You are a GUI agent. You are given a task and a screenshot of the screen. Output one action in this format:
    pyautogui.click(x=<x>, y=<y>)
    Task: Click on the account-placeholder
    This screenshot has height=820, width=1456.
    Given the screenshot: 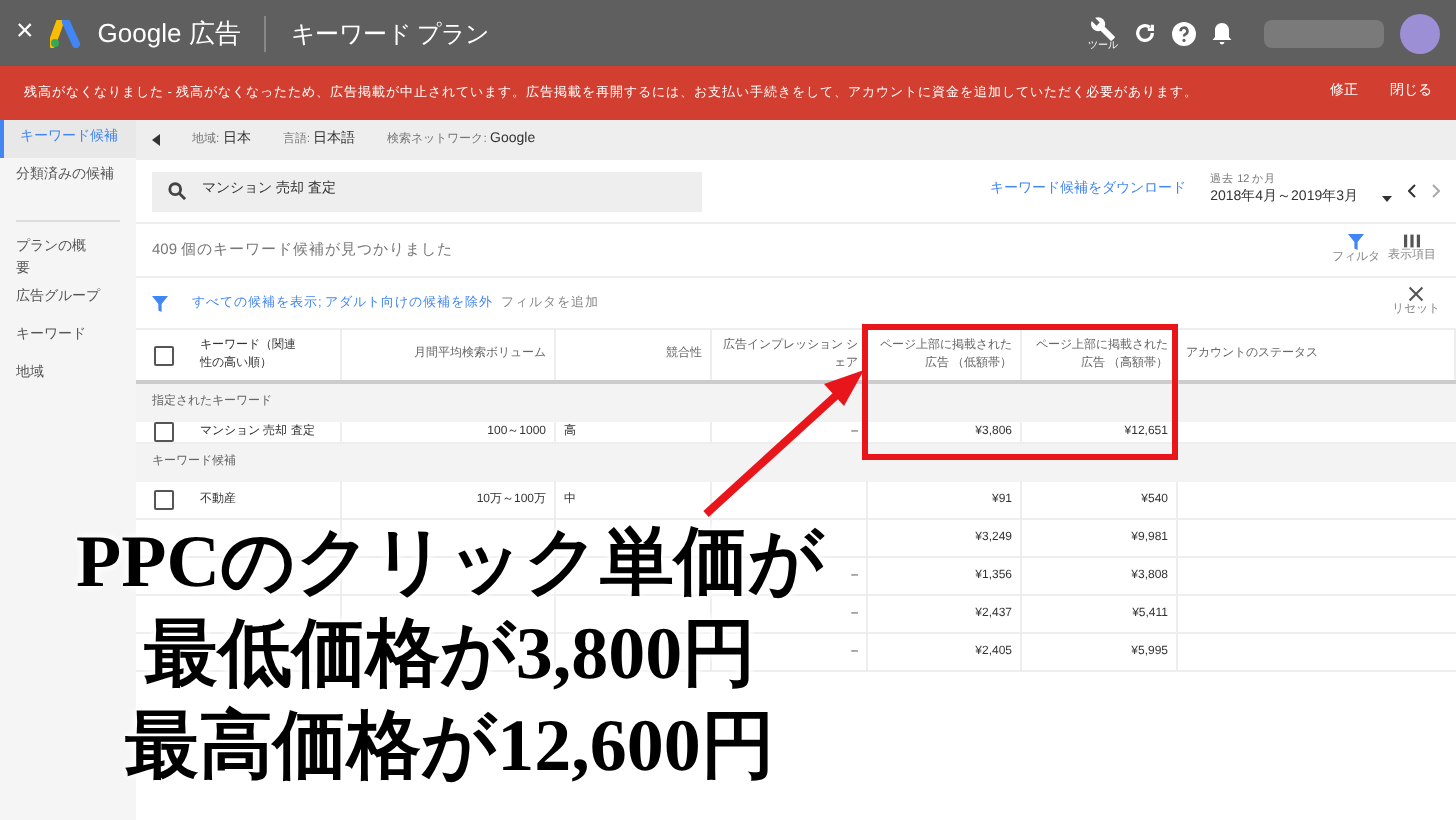 What is the action you would take?
    pyautogui.click(x=1324, y=33)
    